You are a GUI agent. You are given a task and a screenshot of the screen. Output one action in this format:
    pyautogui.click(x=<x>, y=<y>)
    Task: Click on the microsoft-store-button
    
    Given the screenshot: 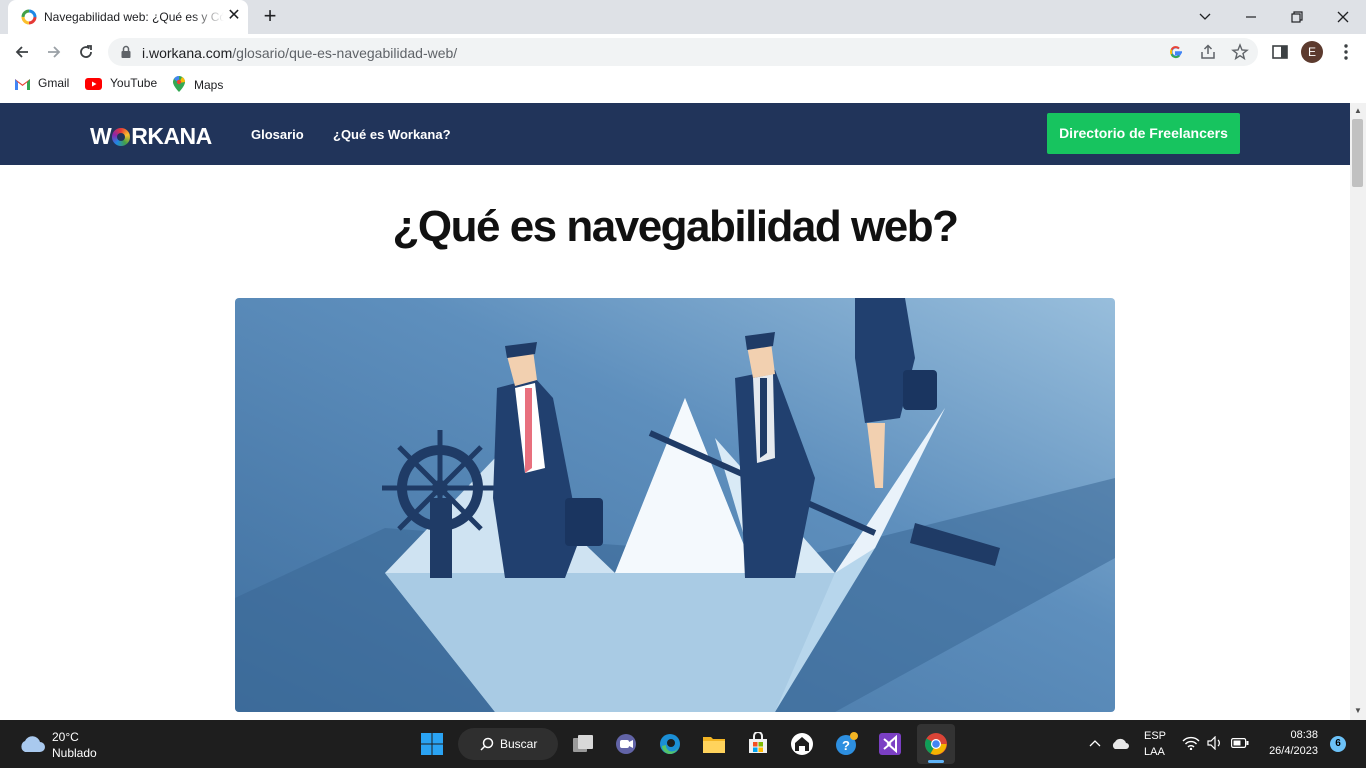 What is the action you would take?
    pyautogui.click(x=758, y=744)
    